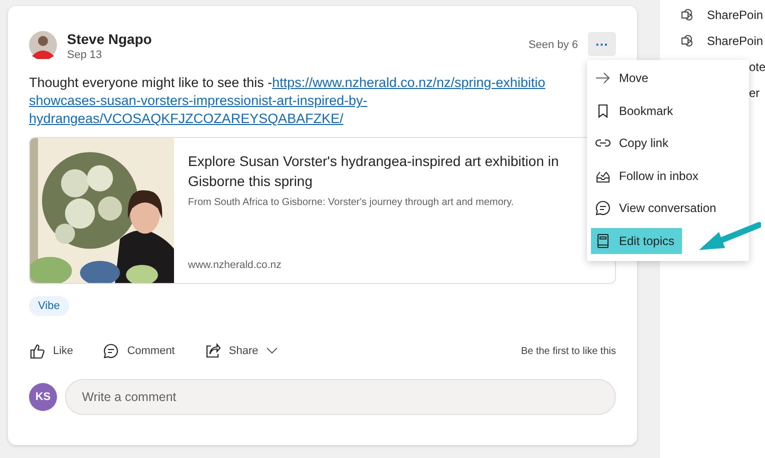 This screenshot has width=765, height=458. What do you see at coordinates (139, 351) in the screenshot?
I see `comment-action: Comment` at bounding box center [139, 351].